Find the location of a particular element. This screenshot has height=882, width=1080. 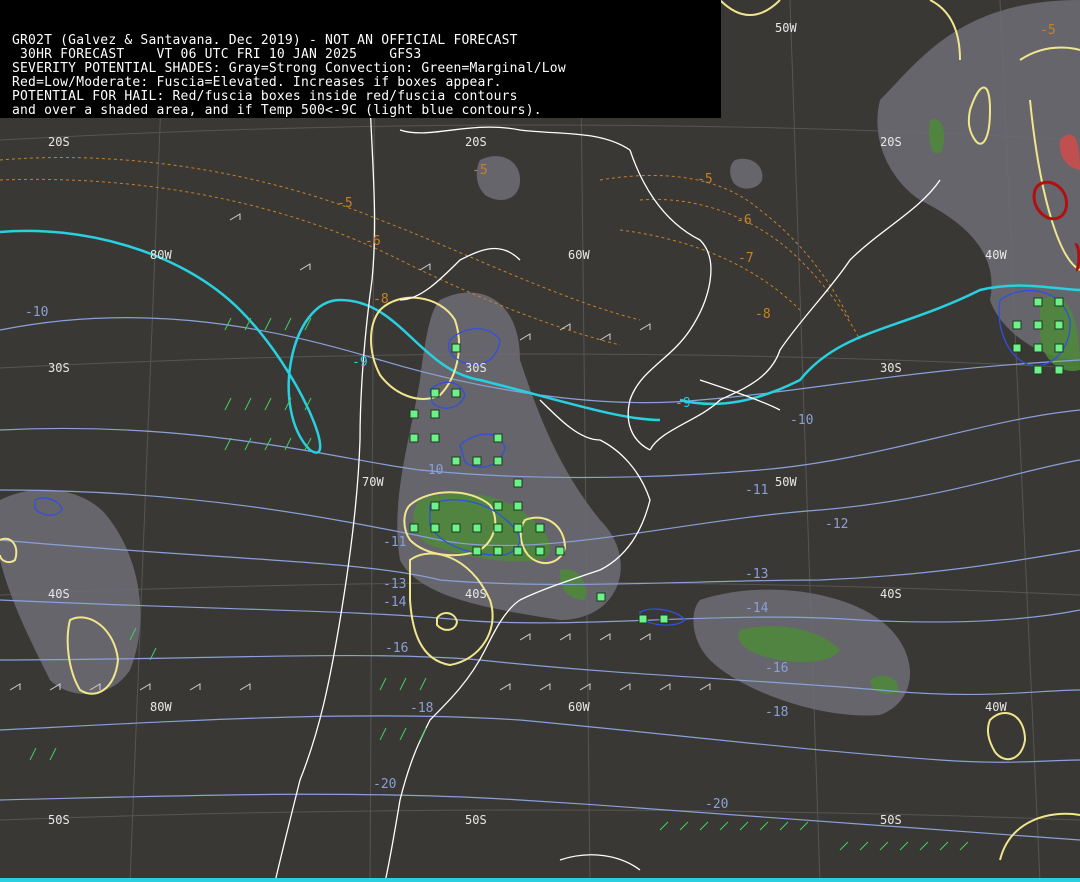

lon-label: 70W is located at coordinates (373, 482).